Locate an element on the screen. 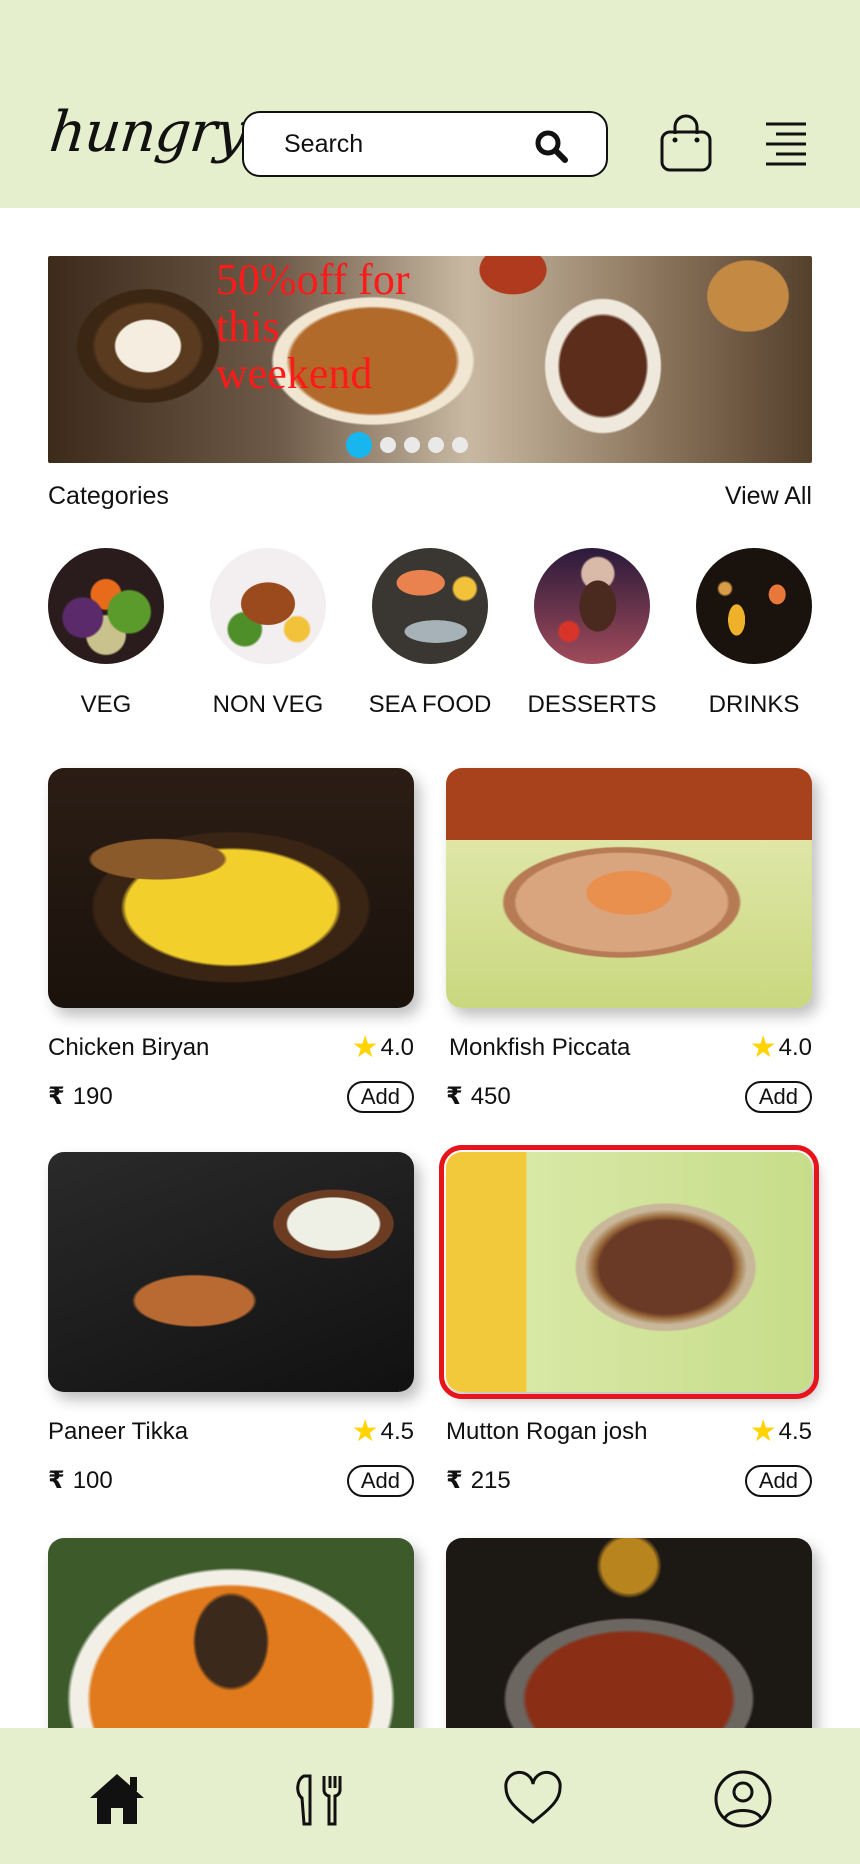  food-price: ₹ 100 is located at coordinates (80, 1480).